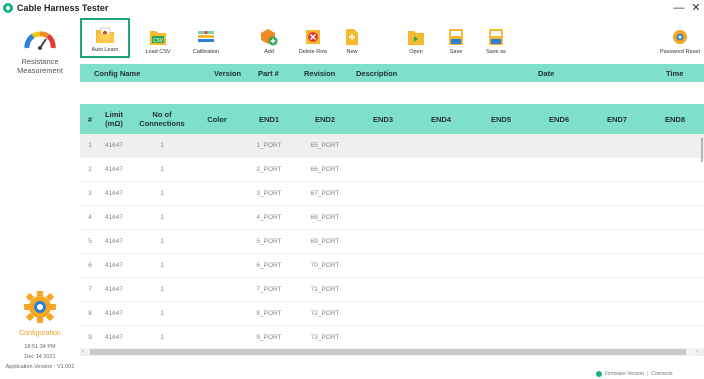 Image resolution: width=704 pixels, height=379 pixels. I want to click on table-row: 9 41647 1 9_PORT 73_PORT, so click(392, 338).